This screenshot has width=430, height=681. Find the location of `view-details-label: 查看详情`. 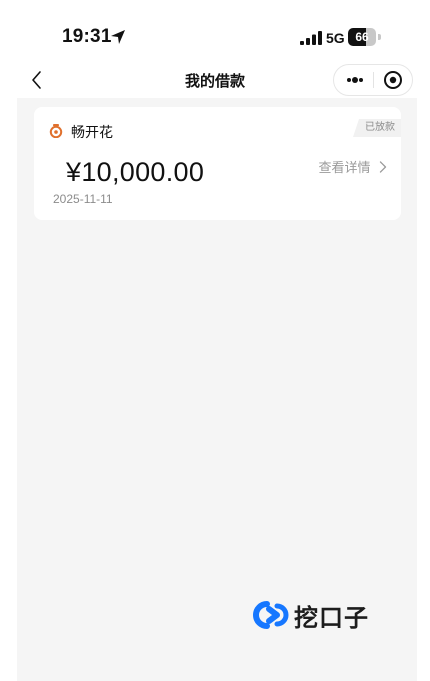

view-details-label: 查看详情 is located at coordinates (344, 167).